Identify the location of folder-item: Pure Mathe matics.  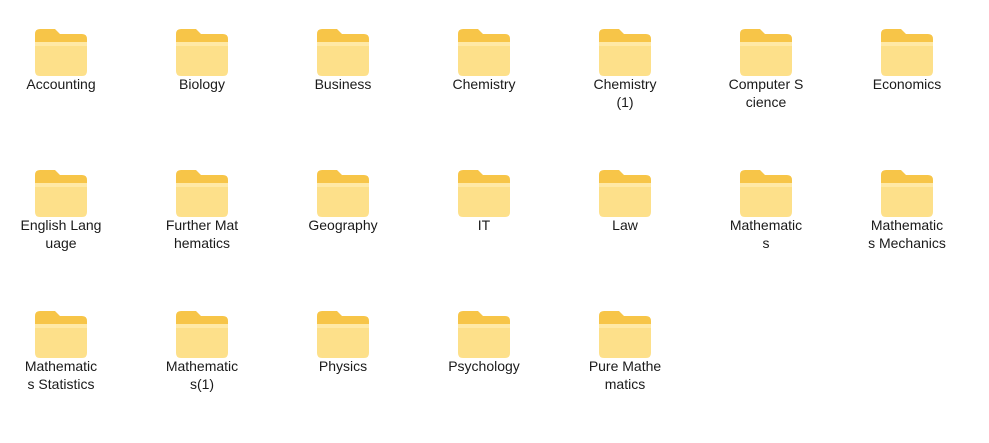
(625, 347).